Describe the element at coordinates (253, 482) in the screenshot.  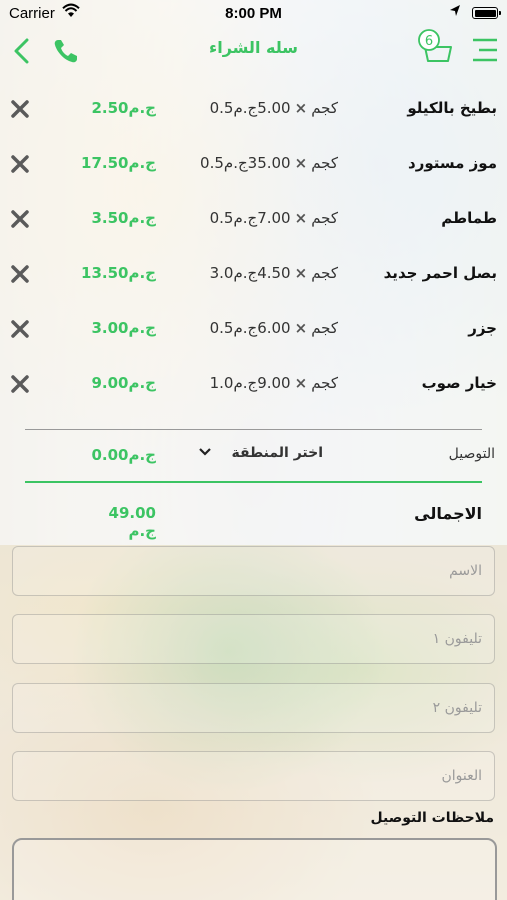
I see `total-divider` at that location.